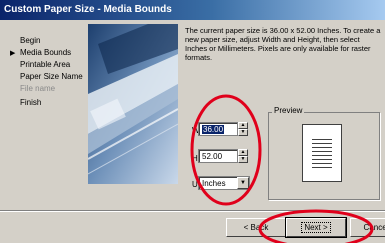 The height and width of the screenshot is (243, 385). I want to click on height-spinner: ▲ ▼, so click(243, 156).